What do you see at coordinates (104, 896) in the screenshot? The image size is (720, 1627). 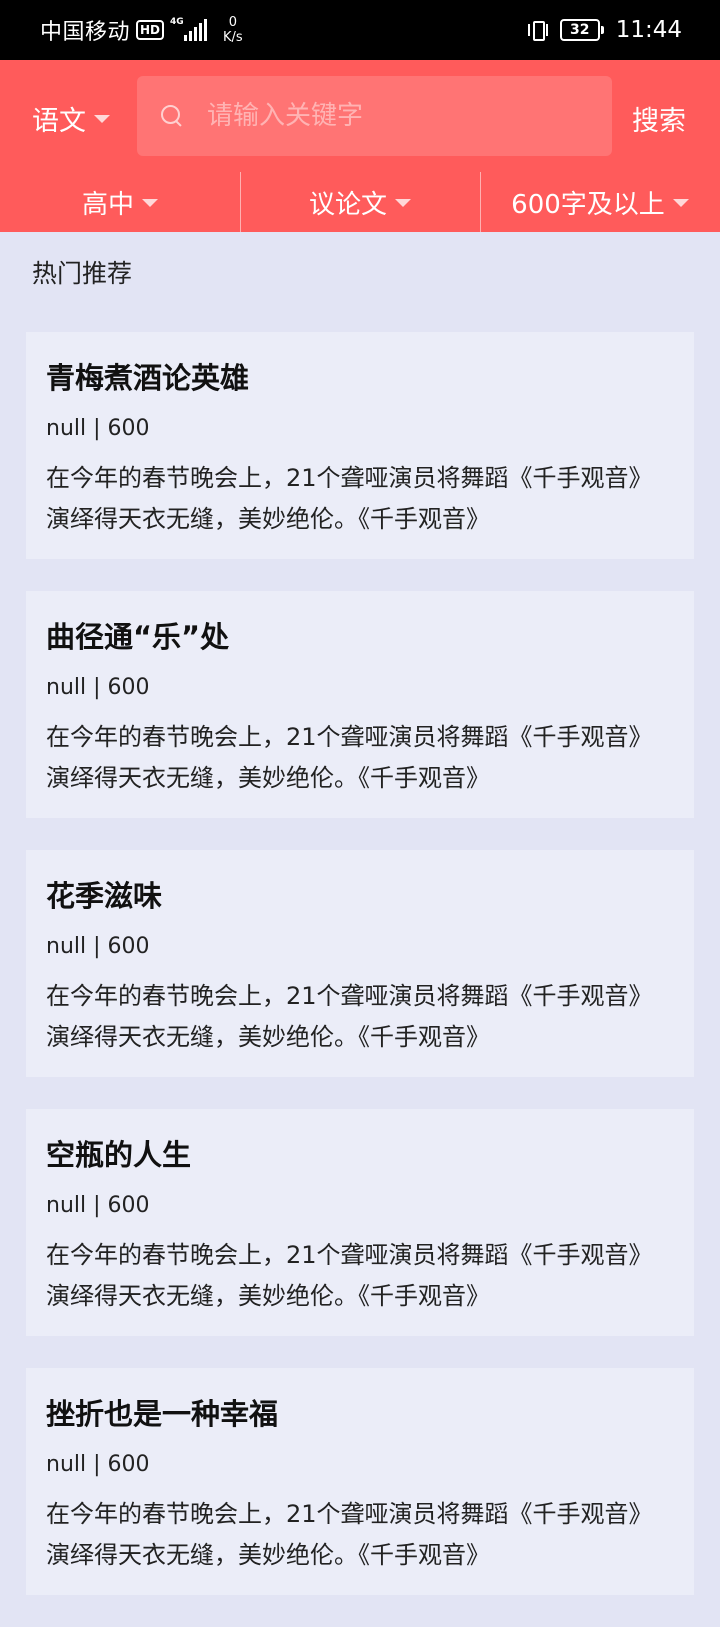 I see `article-title: 花季滋味` at bounding box center [104, 896].